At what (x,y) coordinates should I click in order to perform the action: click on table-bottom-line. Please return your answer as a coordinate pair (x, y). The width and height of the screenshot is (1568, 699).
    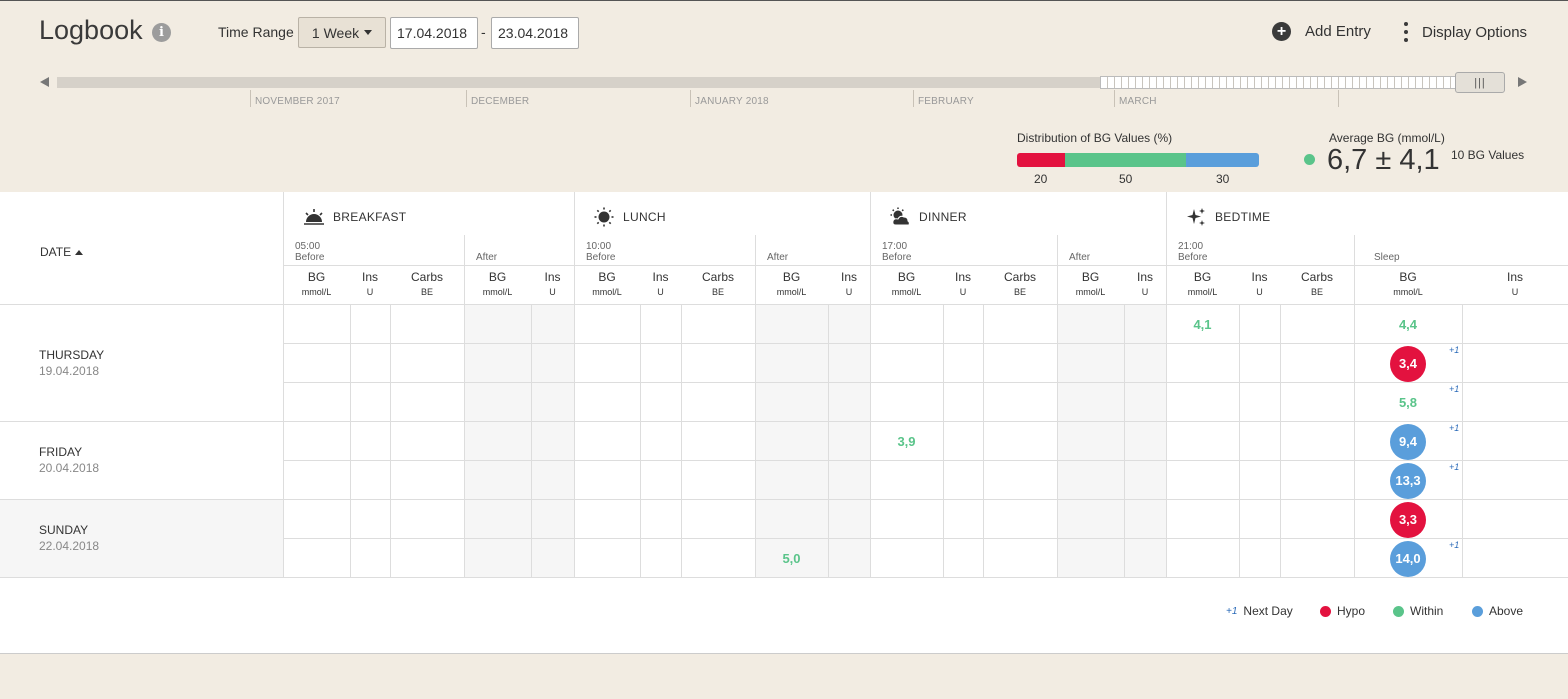
    Looking at the image, I should click on (784, 577).